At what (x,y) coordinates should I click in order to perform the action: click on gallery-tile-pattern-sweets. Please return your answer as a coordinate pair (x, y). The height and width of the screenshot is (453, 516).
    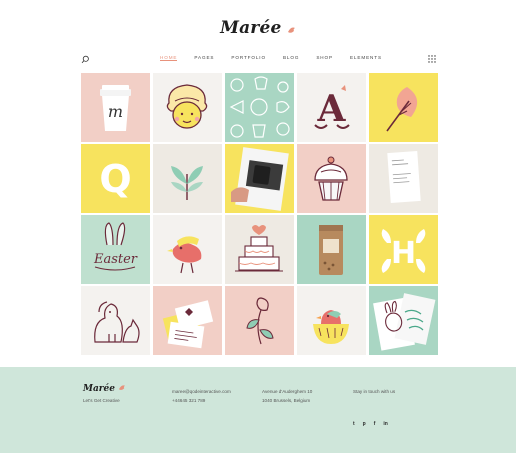
    Looking at the image, I should click on (259, 107).